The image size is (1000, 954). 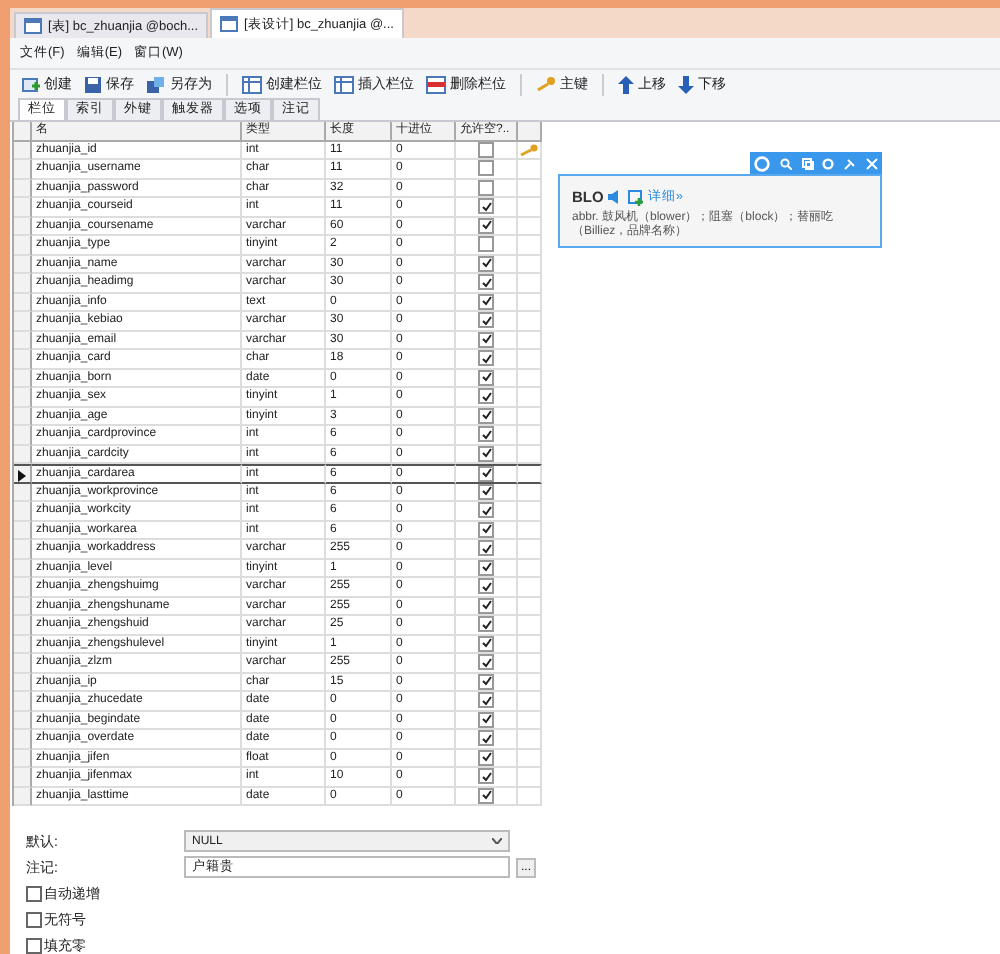 I want to click on copy-icon, so click(x=807, y=163).